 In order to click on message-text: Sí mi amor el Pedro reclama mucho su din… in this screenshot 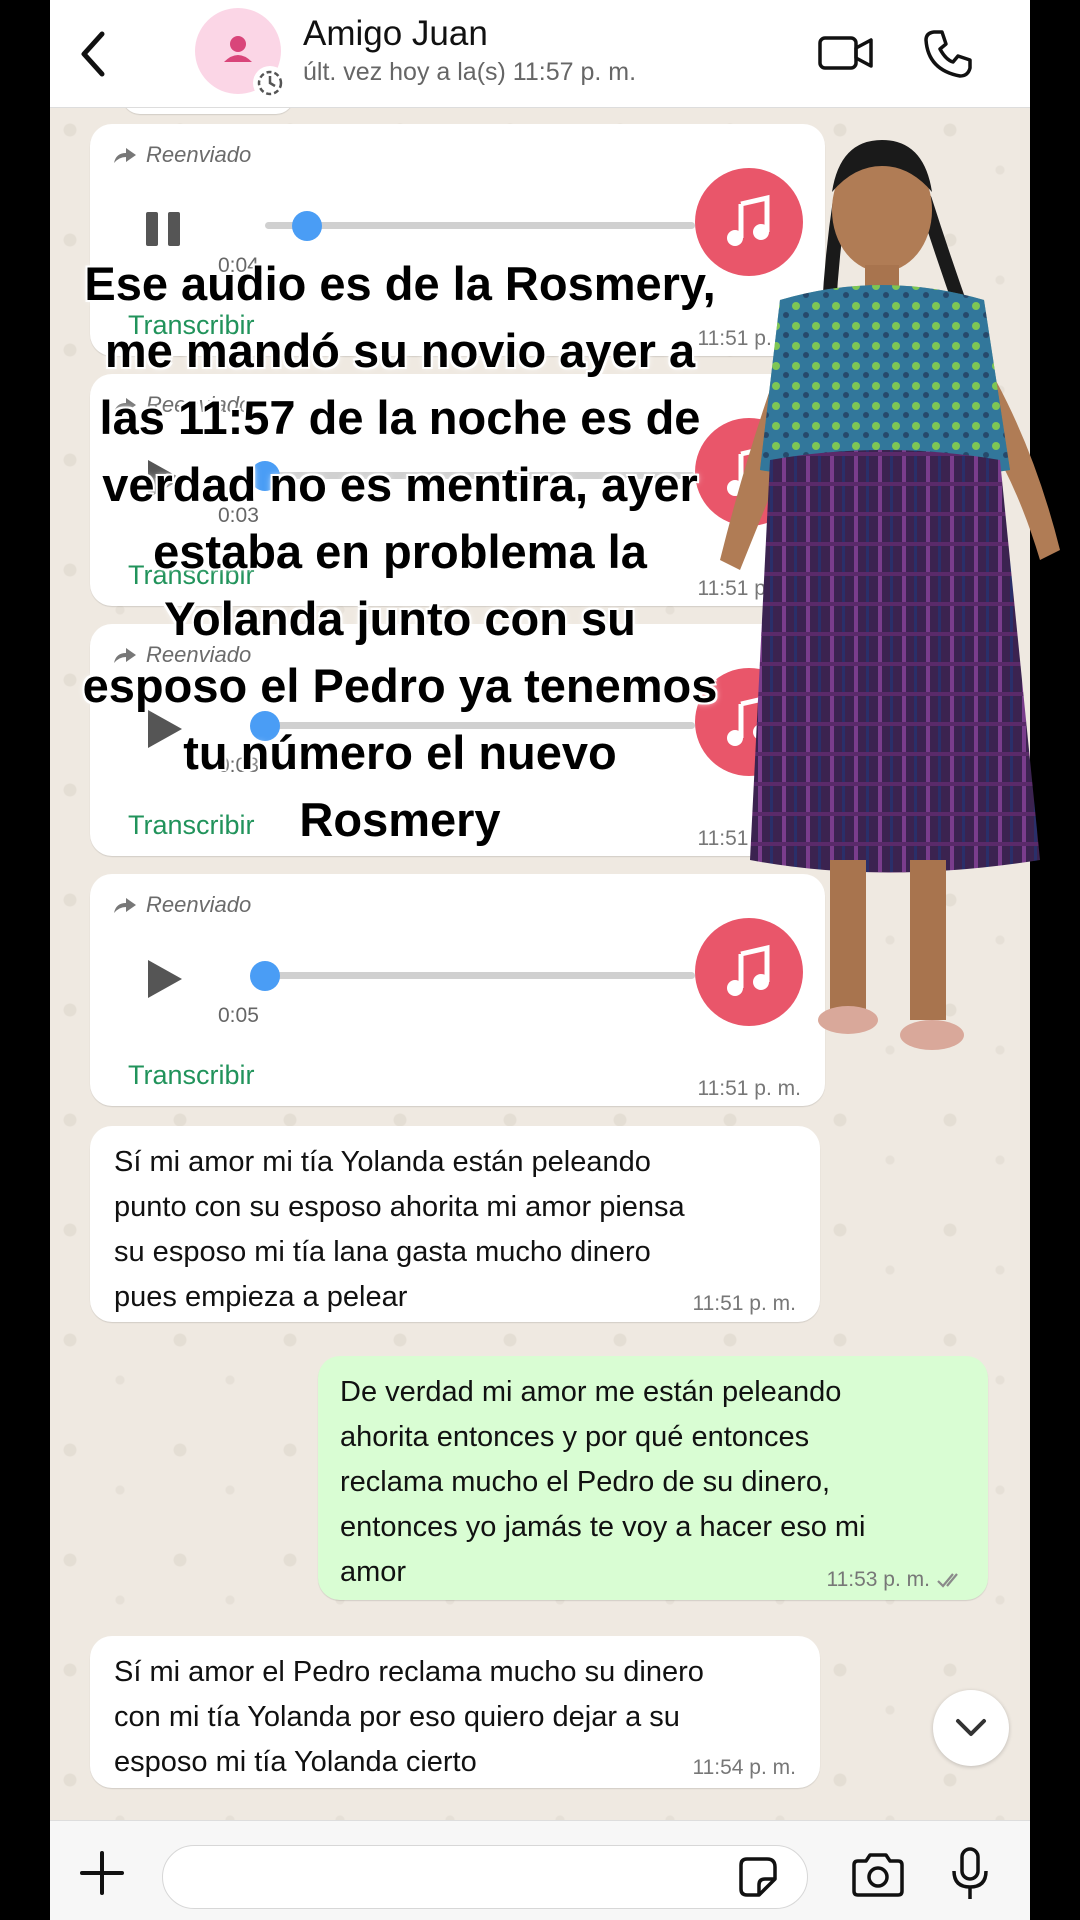, I will do `click(409, 1717)`.